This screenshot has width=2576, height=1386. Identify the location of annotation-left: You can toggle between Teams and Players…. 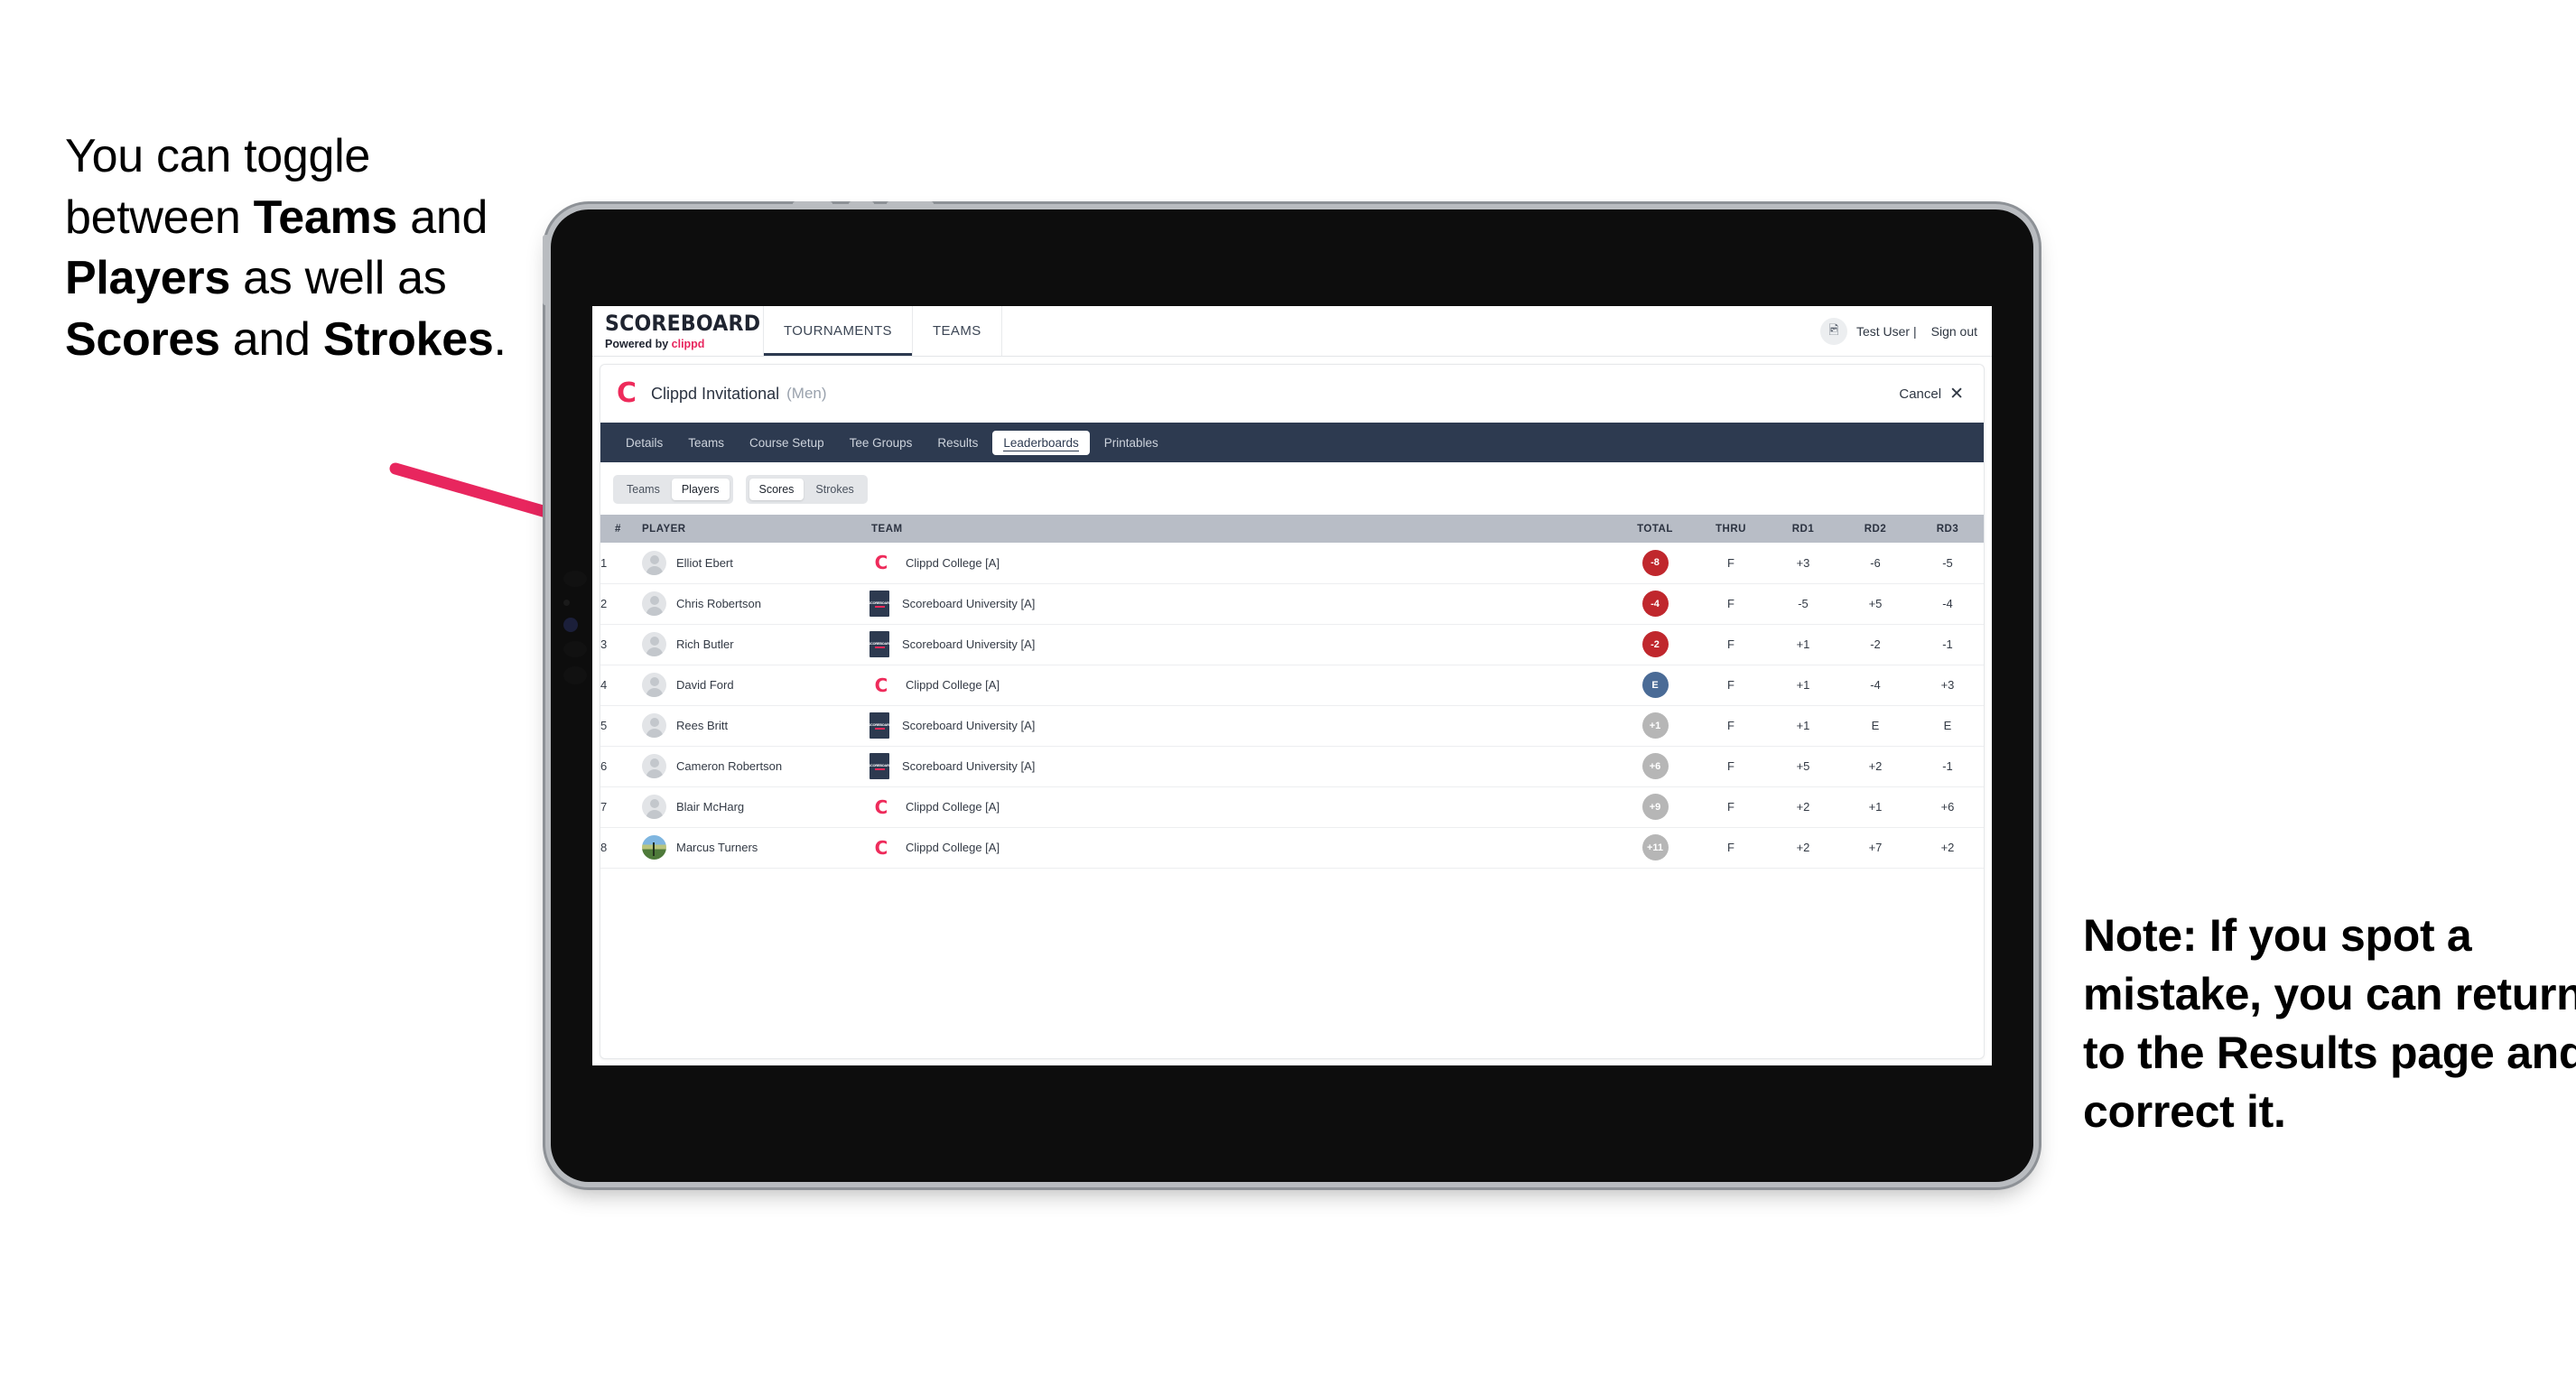
(286, 248).